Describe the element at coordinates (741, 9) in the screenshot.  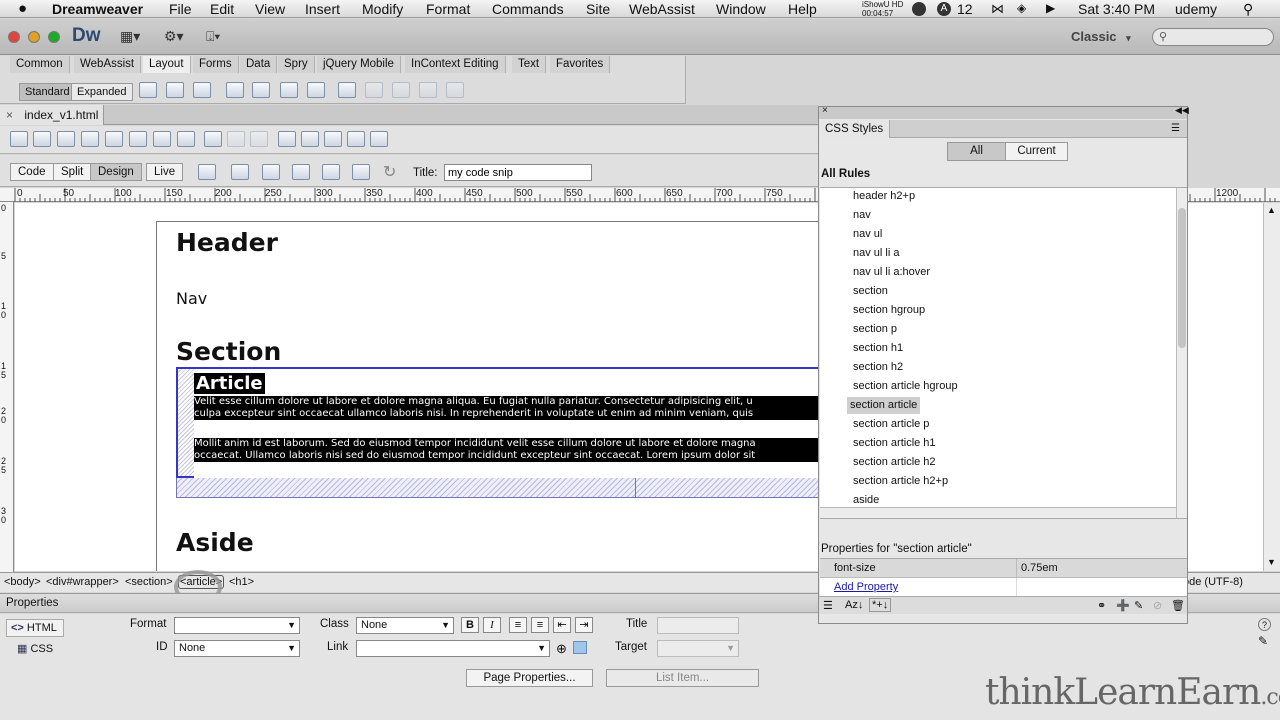
I see `menu-window: Window` at that location.